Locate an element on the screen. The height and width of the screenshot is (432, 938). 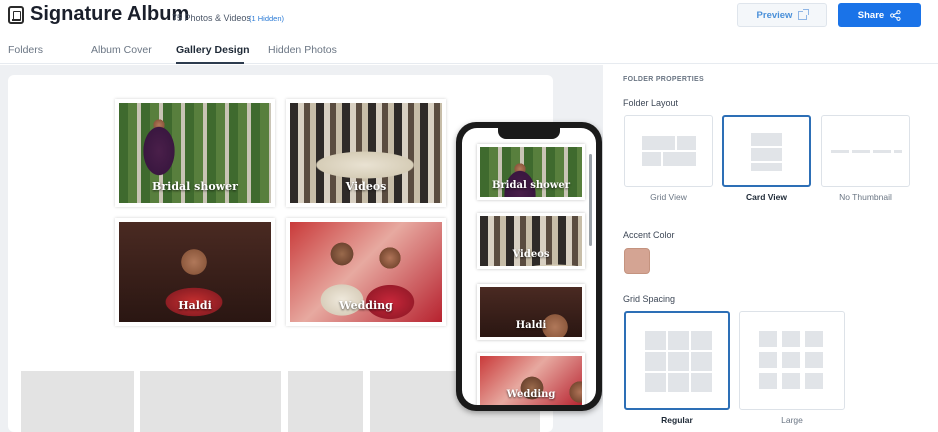
layout-option-grid-view is located at coordinates (668, 151).